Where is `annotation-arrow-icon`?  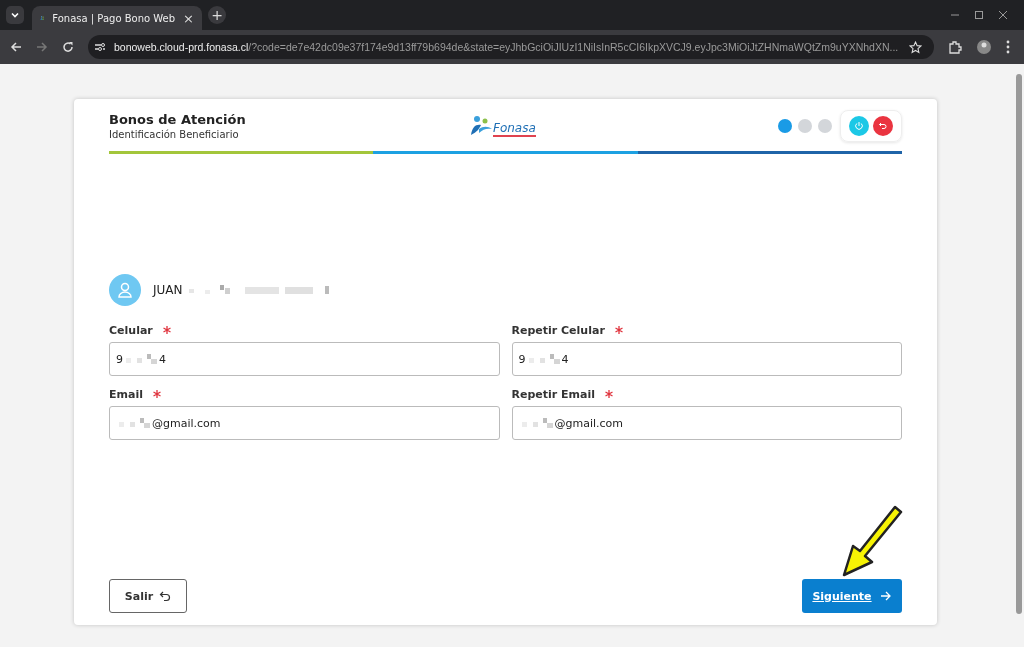 annotation-arrow-icon is located at coordinates (872, 541).